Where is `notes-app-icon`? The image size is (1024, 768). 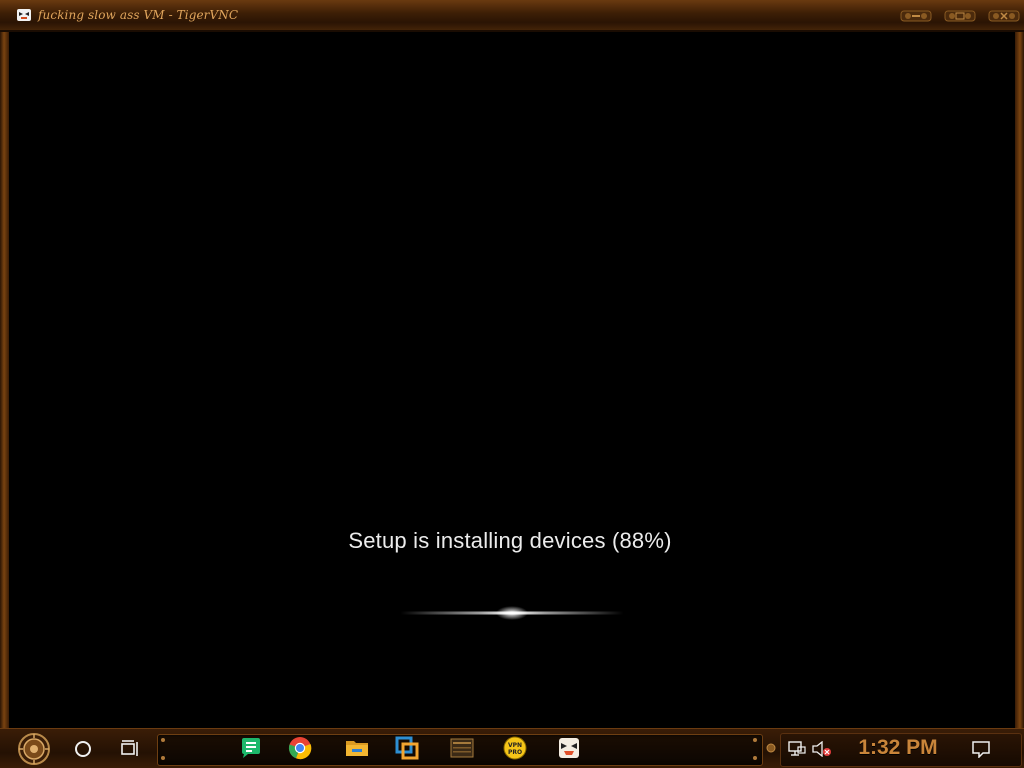
notes-app-icon is located at coordinates (251, 748).